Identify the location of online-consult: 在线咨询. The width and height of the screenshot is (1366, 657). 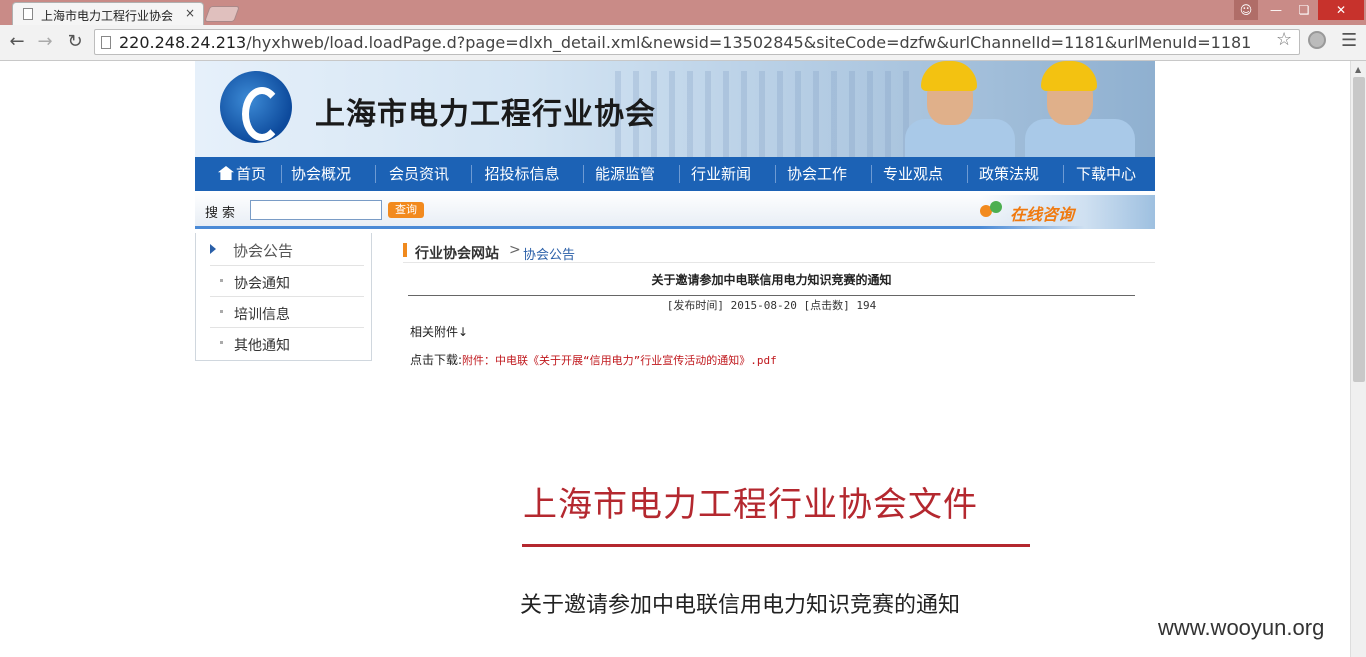
(1067, 212).